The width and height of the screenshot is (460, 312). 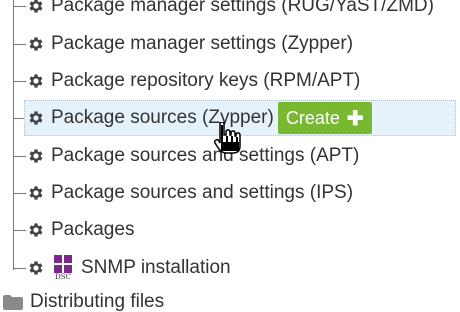 What do you see at coordinates (242, 8) in the screenshot?
I see `tree-item-label: Package manager settings (RUG/YaST/ZMD)` at bounding box center [242, 8].